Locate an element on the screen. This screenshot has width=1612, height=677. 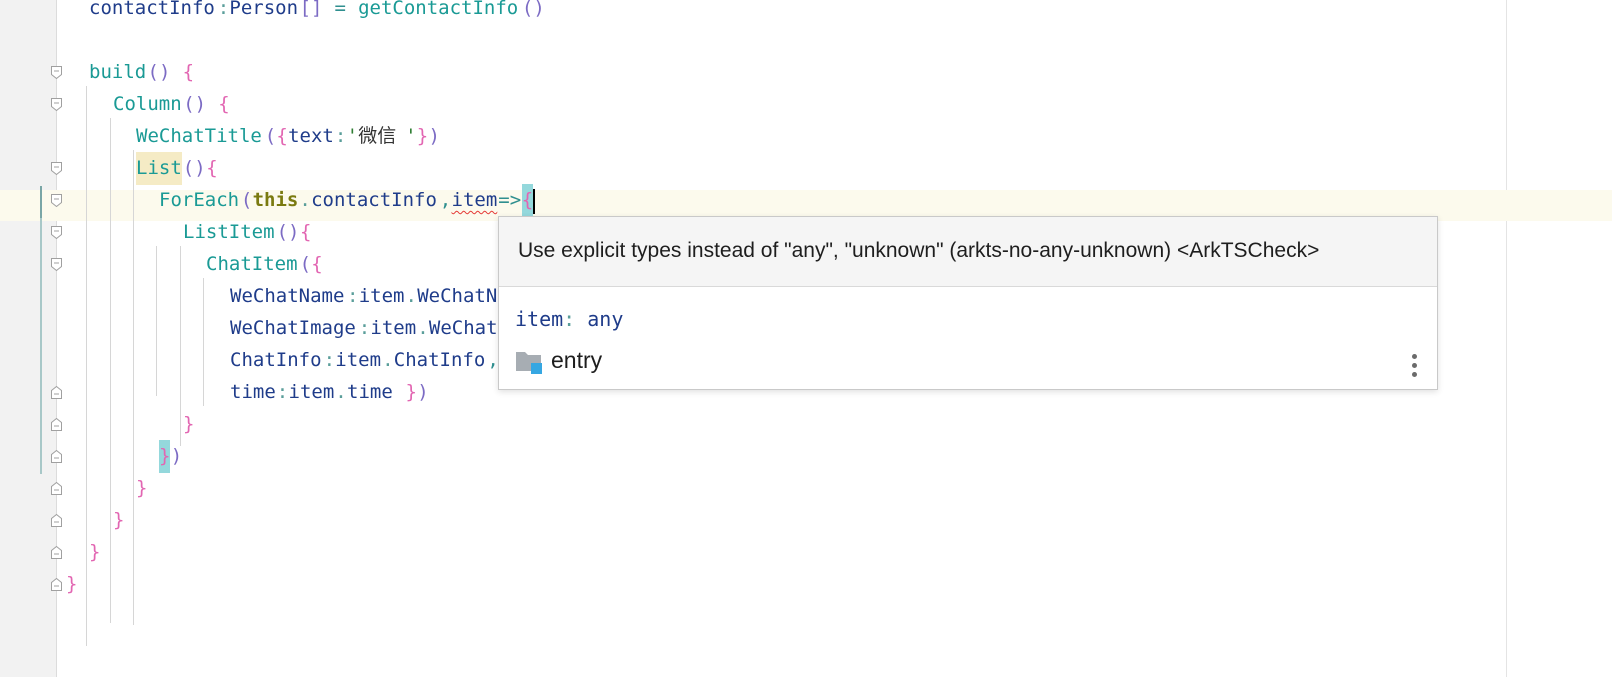
module-name: entry is located at coordinates (577, 360).